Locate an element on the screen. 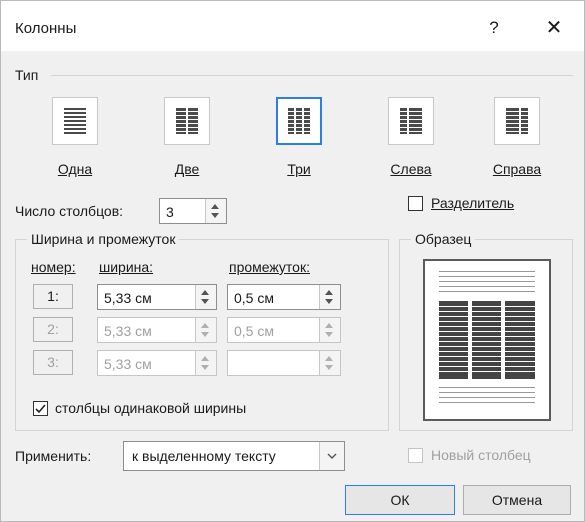 The width and height of the screenshot is (585, 522). width-input-2: 5,33 см is located at coordinates (157, 330).